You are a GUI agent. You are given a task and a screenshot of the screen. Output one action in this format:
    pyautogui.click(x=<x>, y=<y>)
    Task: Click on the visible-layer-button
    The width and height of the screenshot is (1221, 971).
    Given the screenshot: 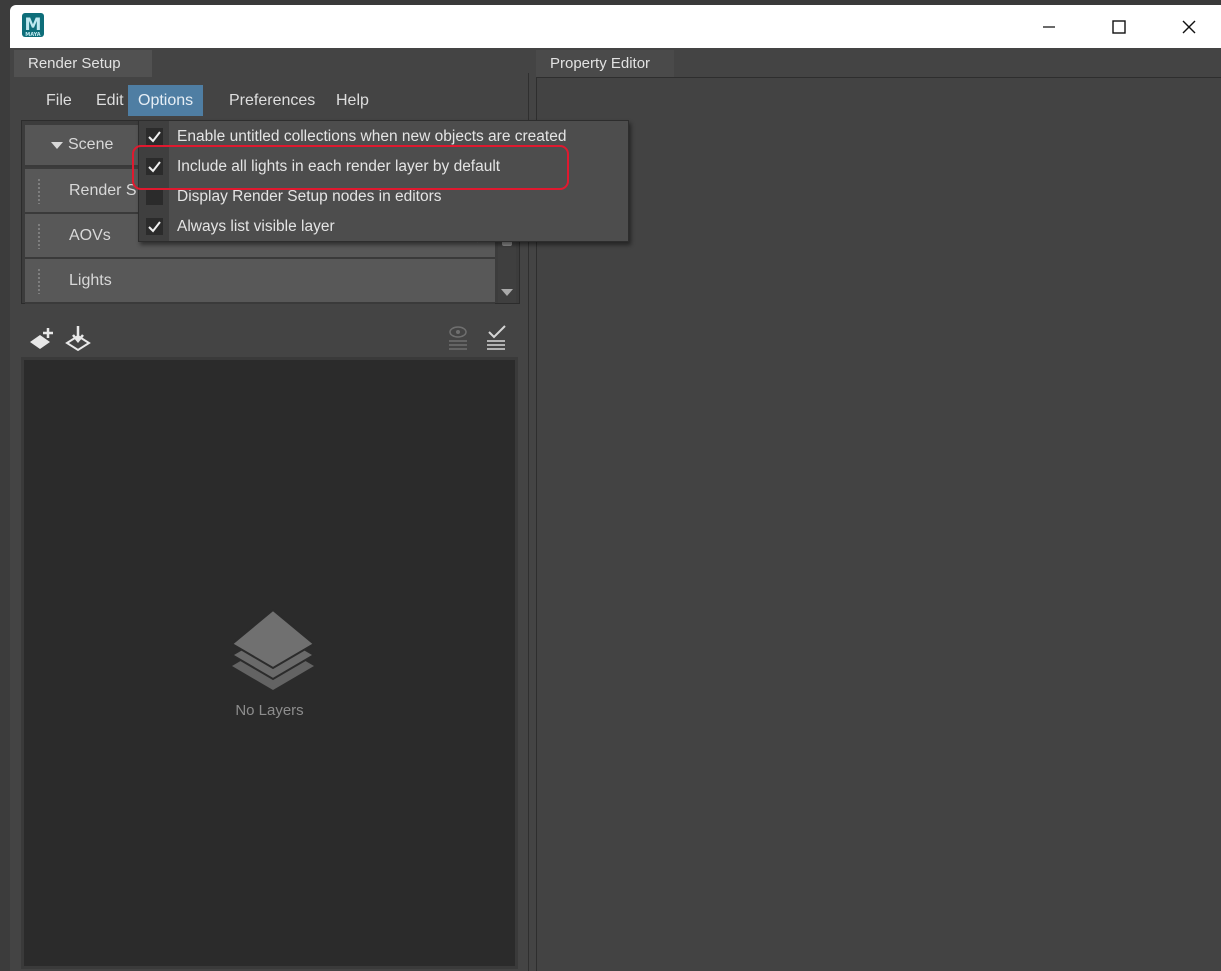 What is the action you would take?
    pyautogui.click(x=458, y=339)
    